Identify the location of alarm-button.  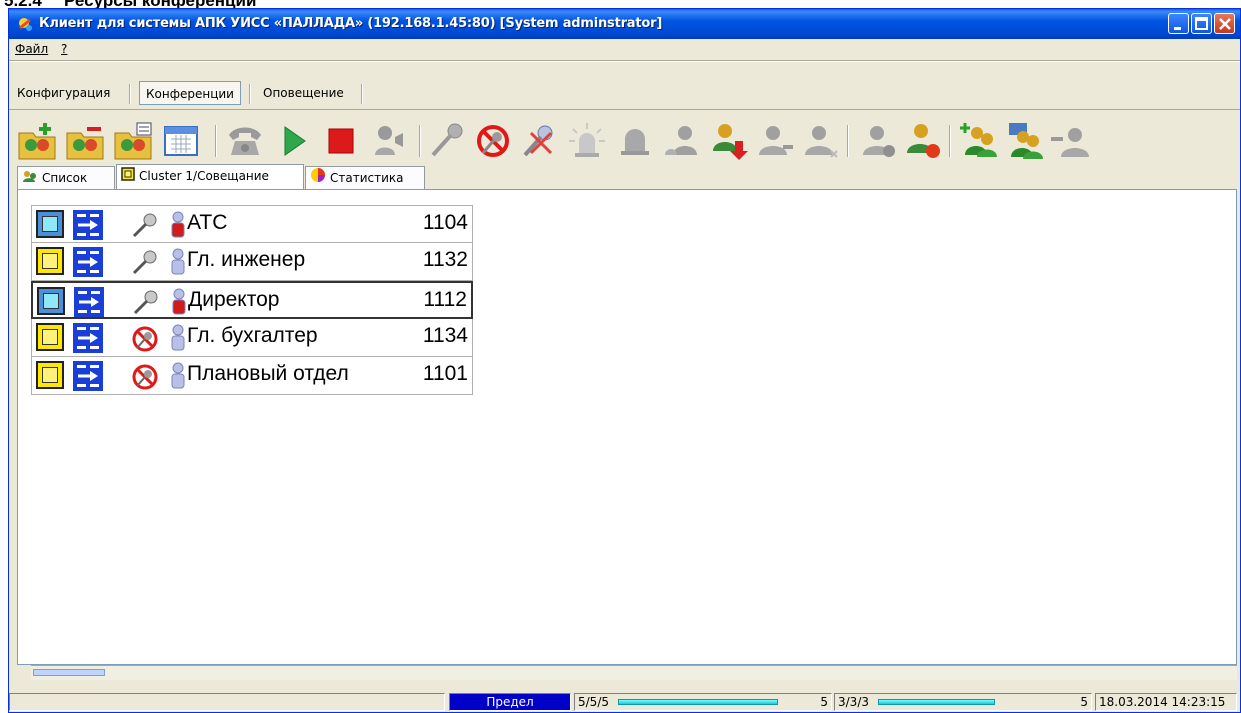
(587, 141).